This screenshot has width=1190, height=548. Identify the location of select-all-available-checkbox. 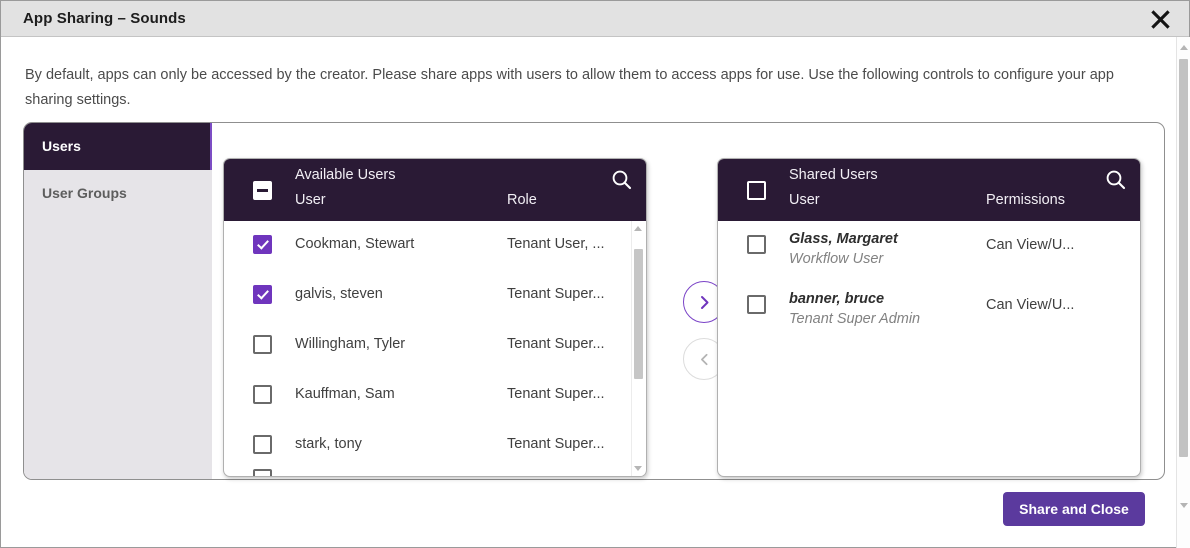
(262, 190).